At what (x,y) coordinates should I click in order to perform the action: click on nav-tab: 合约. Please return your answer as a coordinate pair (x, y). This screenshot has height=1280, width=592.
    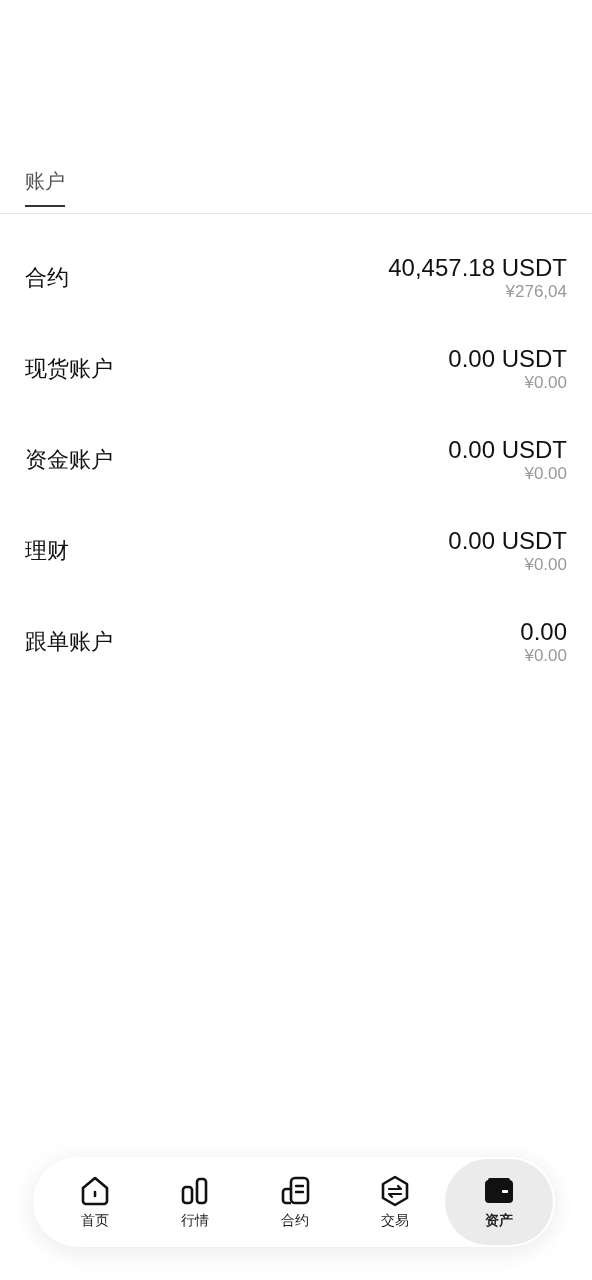
    Looking at the image, I should click on (295, 1202).